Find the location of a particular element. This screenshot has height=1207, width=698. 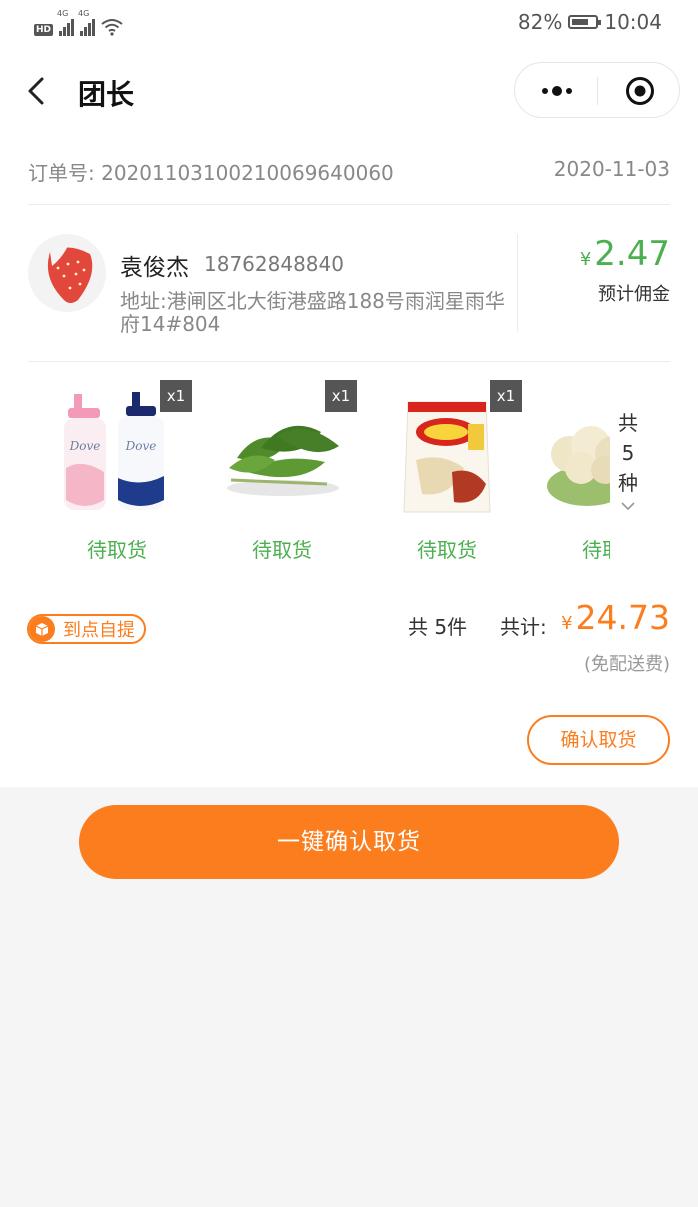

mini-program-capsule is located at coordinates (597, 90).